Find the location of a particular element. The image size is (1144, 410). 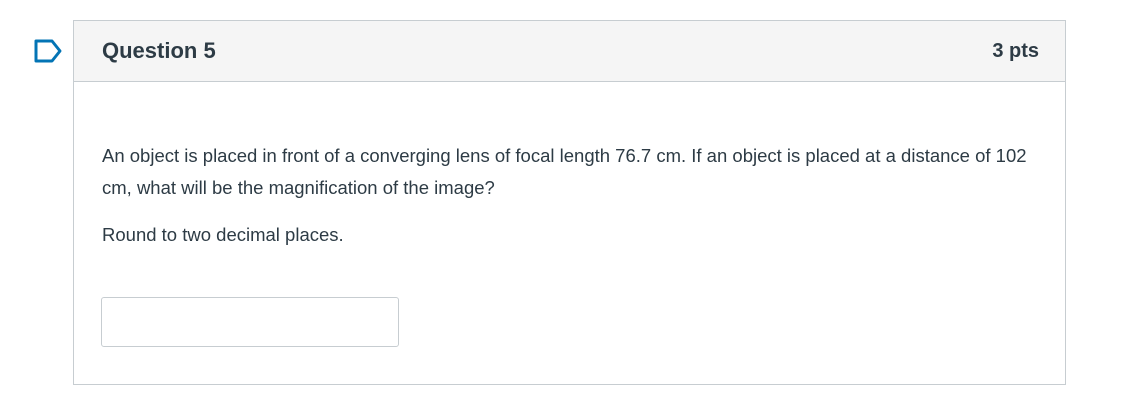

answer-input is located at coordinates (250, 322).